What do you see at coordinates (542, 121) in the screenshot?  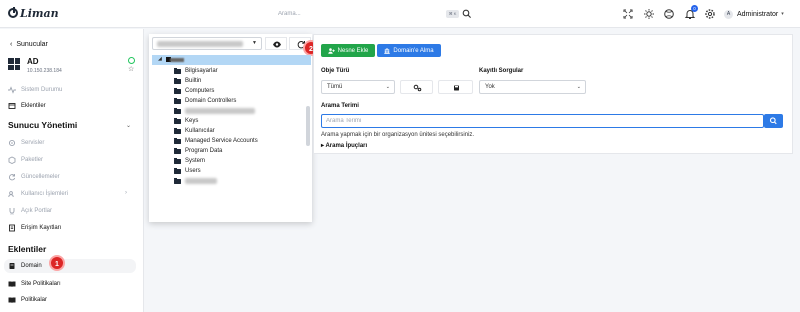 I see `search-term-input` at bounding box center [542, 121].